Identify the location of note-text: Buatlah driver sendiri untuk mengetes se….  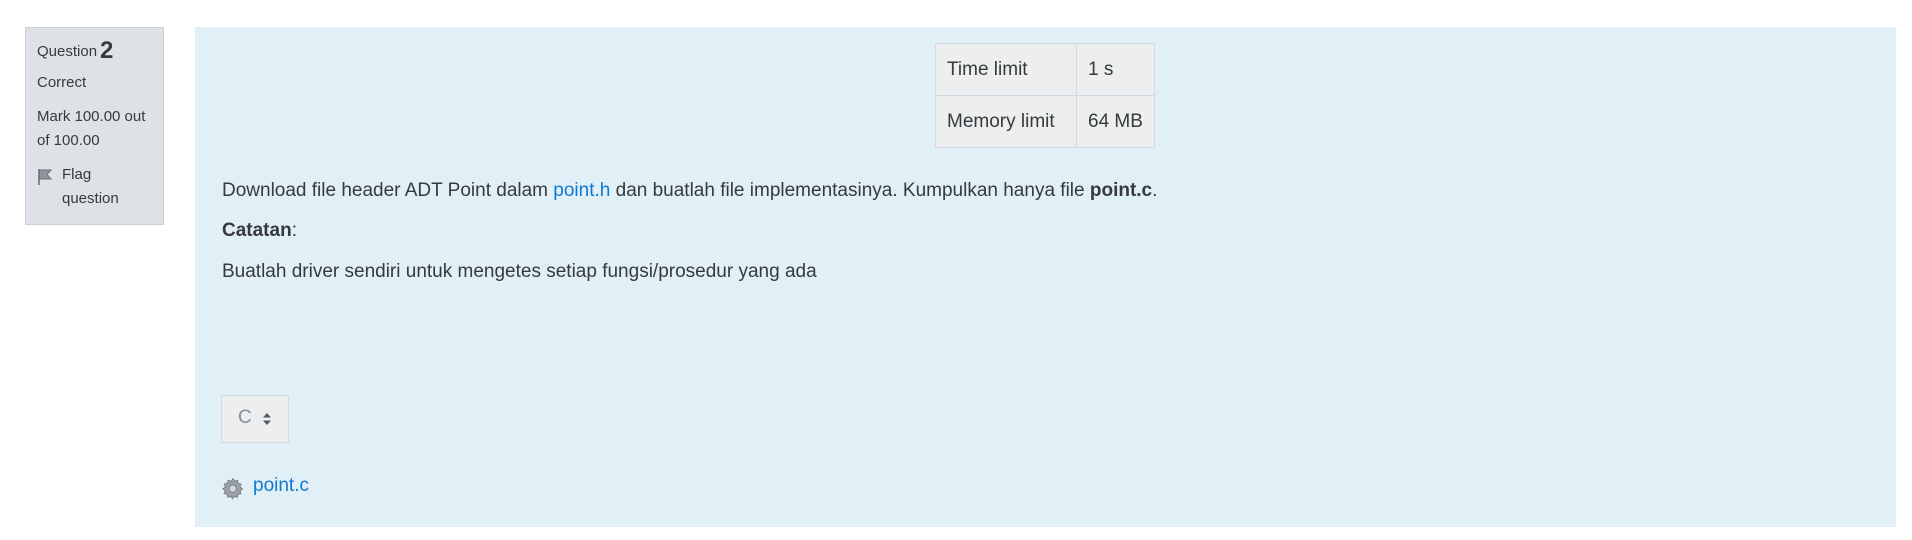
(519, 271).